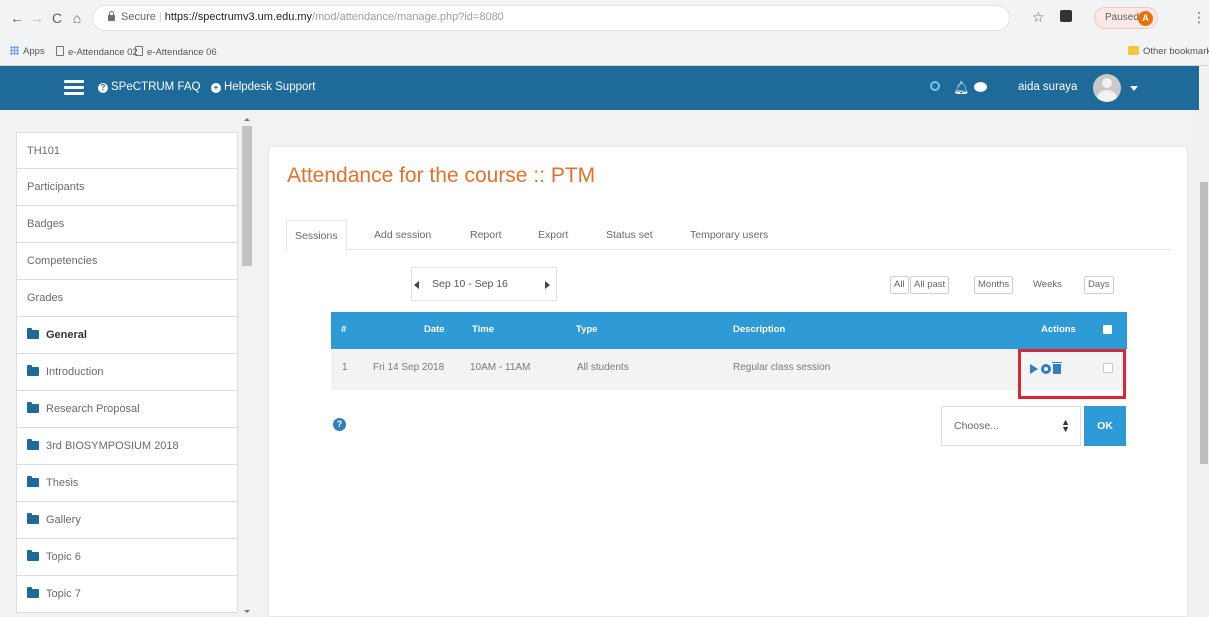 The image size is (1209, 617). I want to click on view-all-button: All, so click(899, 285).